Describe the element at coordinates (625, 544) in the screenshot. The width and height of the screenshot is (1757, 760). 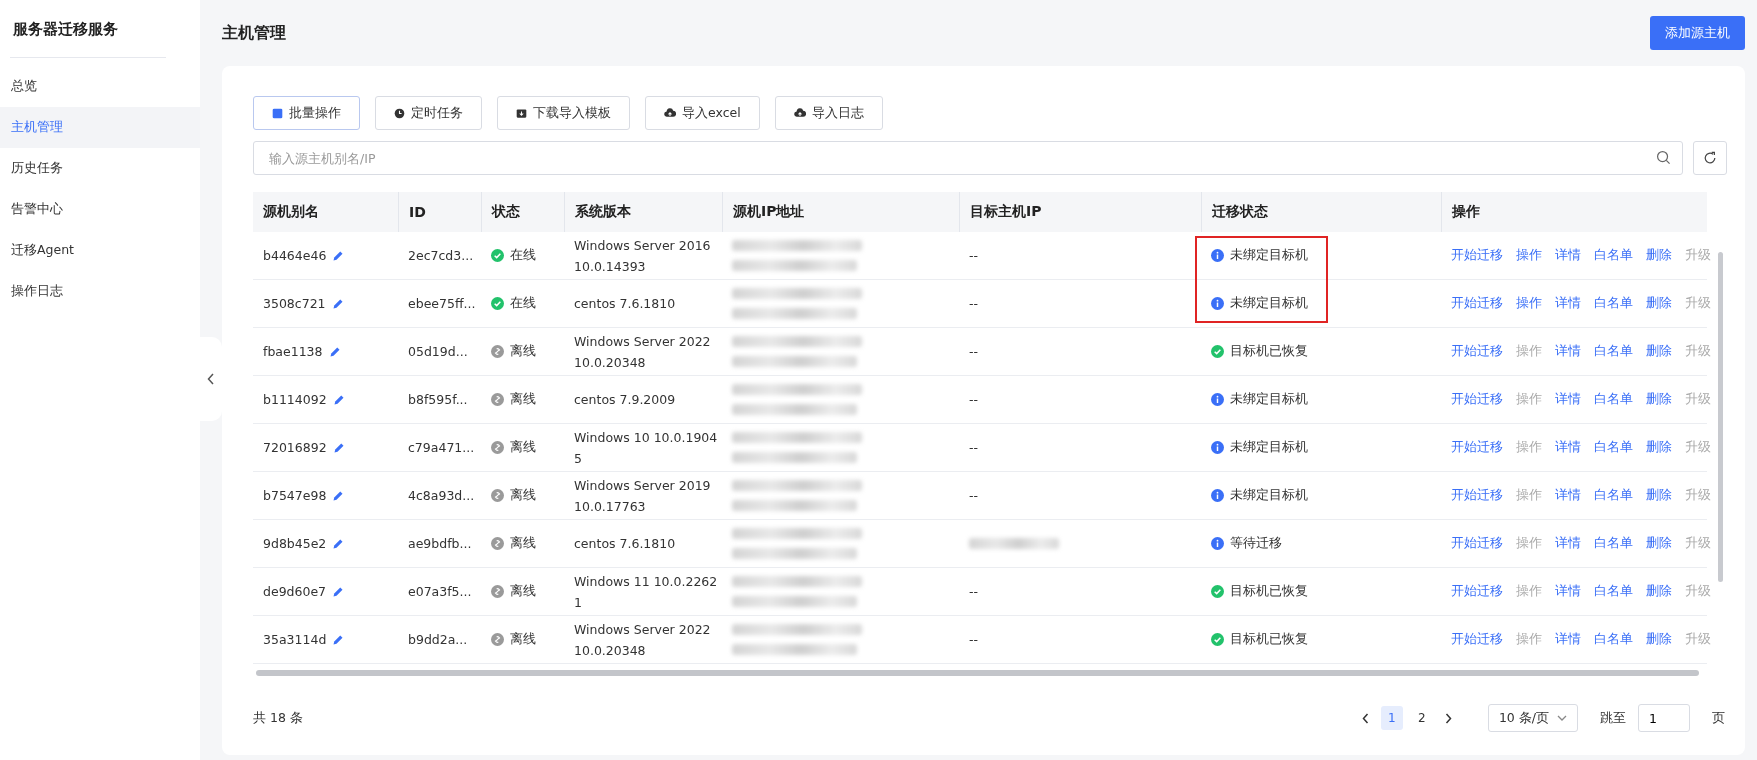
I see `os-version: centos 7.6.1810` at that location.